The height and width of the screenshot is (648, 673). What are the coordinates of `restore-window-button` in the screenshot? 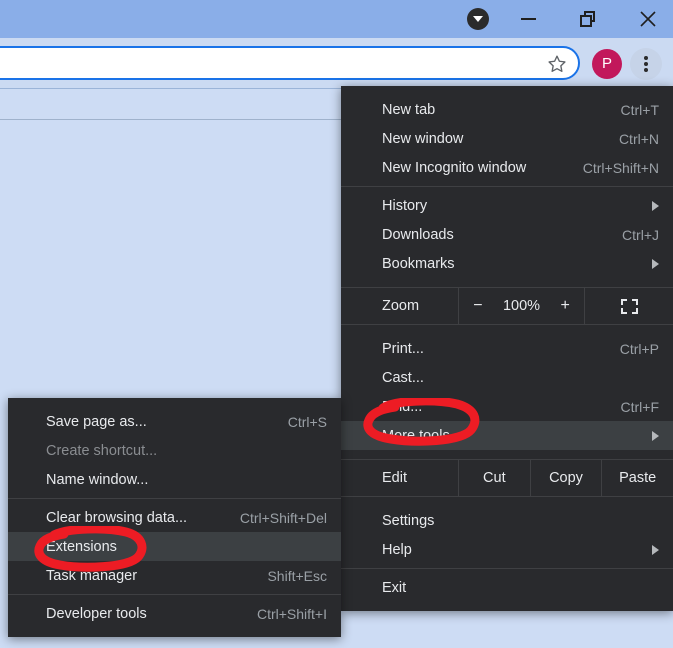 It's located at (588, 19).